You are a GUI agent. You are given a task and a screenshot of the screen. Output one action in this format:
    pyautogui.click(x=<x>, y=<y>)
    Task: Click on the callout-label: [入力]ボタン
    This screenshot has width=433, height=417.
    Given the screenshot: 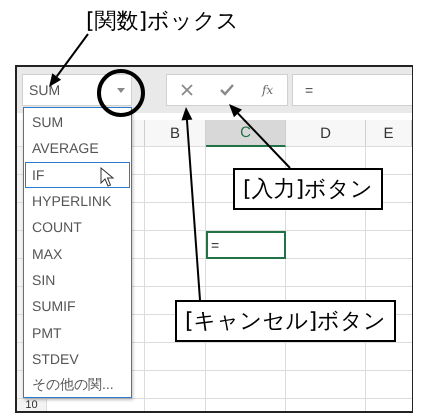 What is the action you would take?
    pyautogui.click(x=308, y=189)
    